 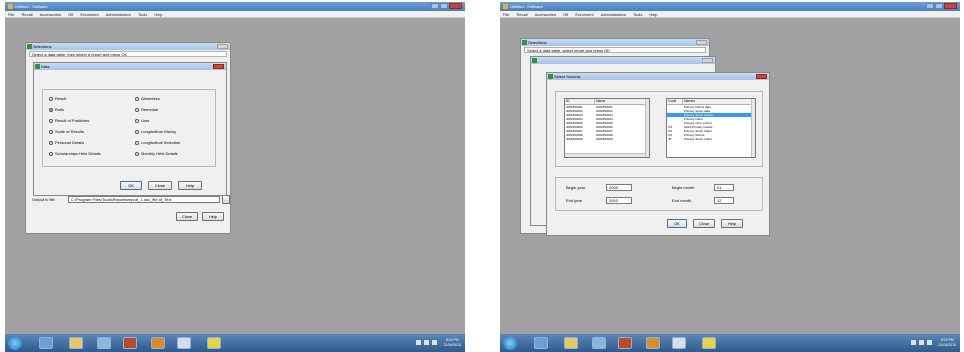 What do you see at coordinates (711, 139) in the screenshot?
I see `list-item: JP Primary Junior Infant` at bounding box center [711, 139].